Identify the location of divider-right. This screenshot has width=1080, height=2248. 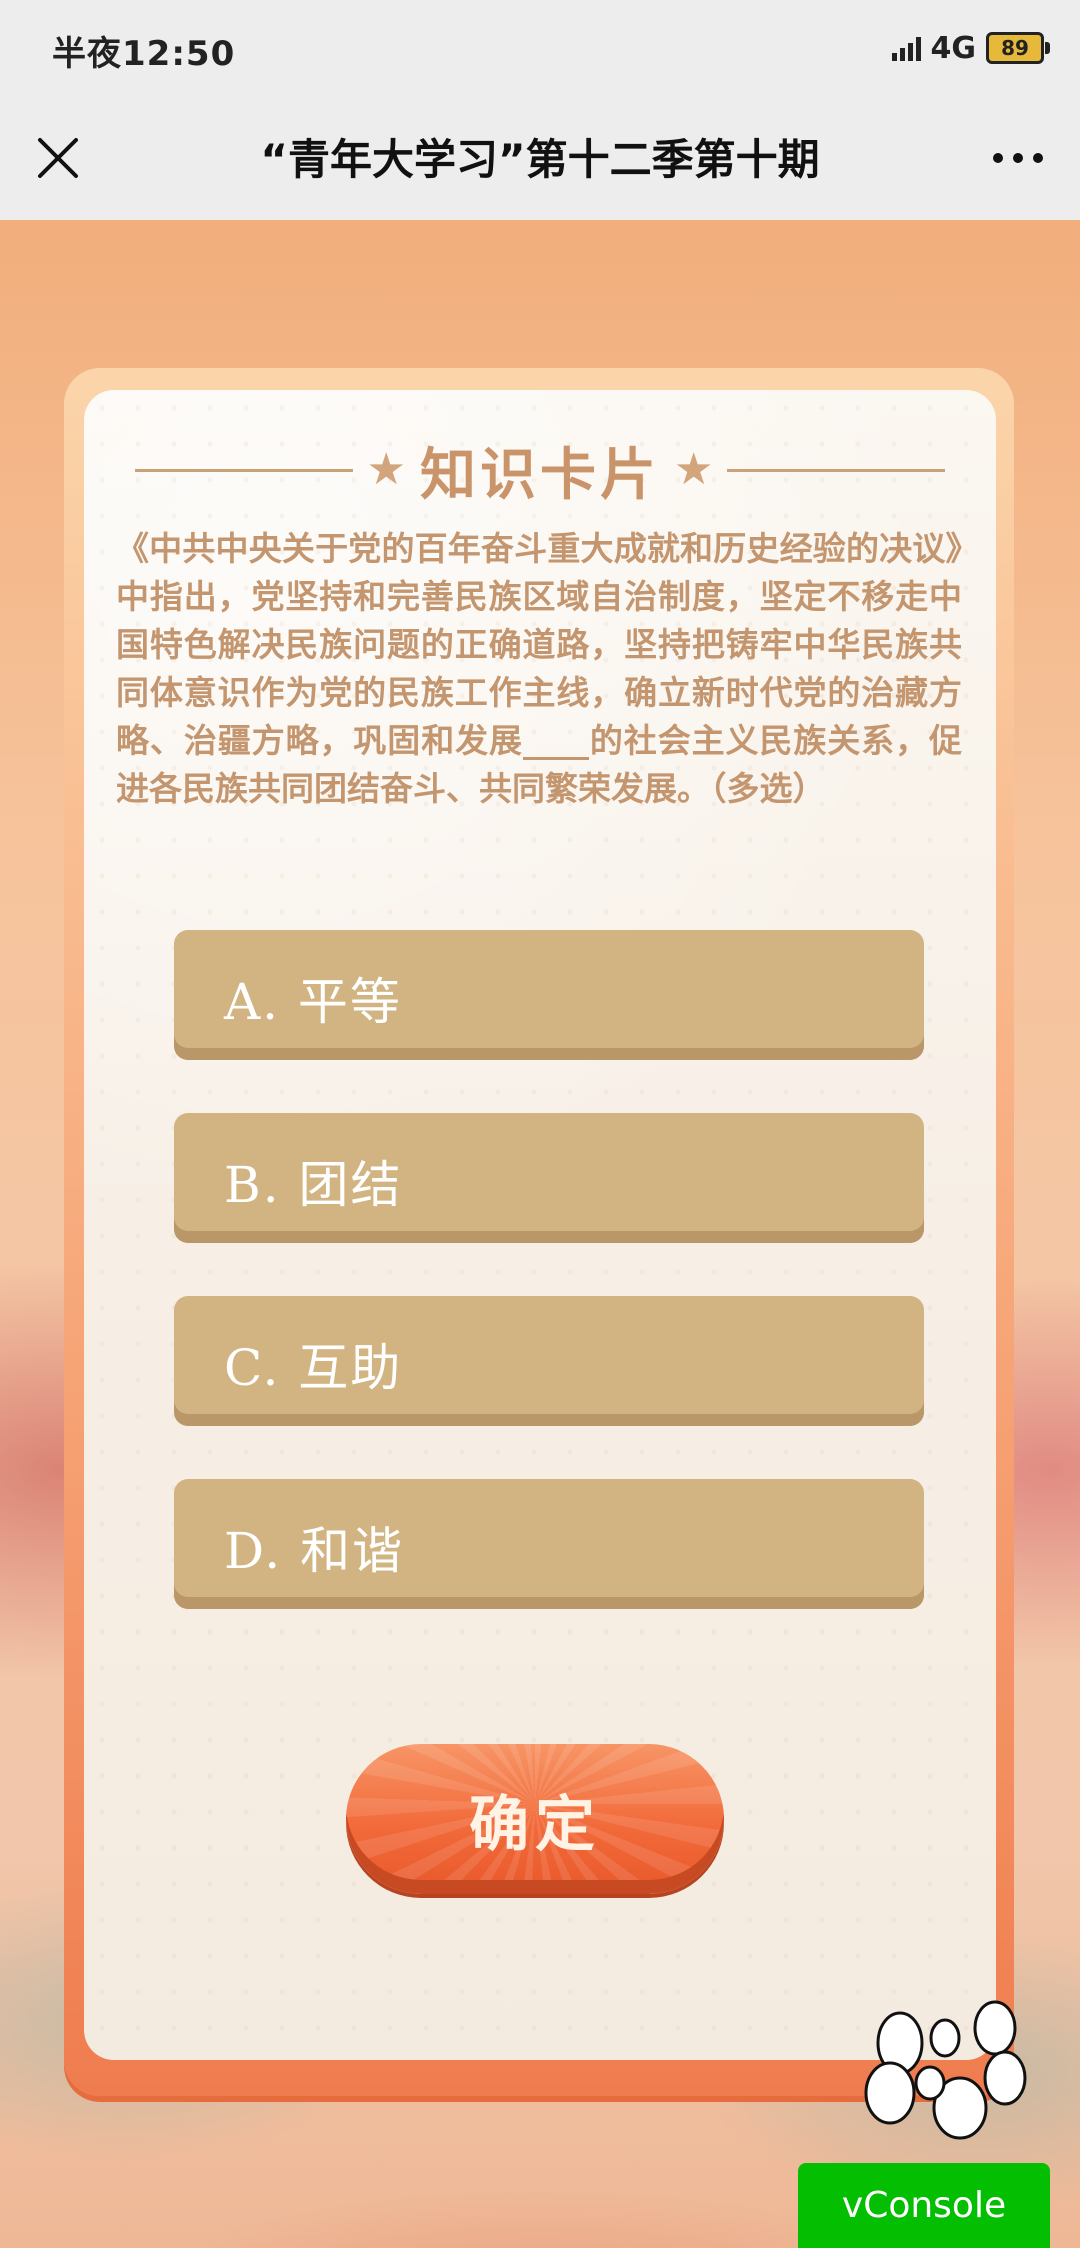
(836, 470).